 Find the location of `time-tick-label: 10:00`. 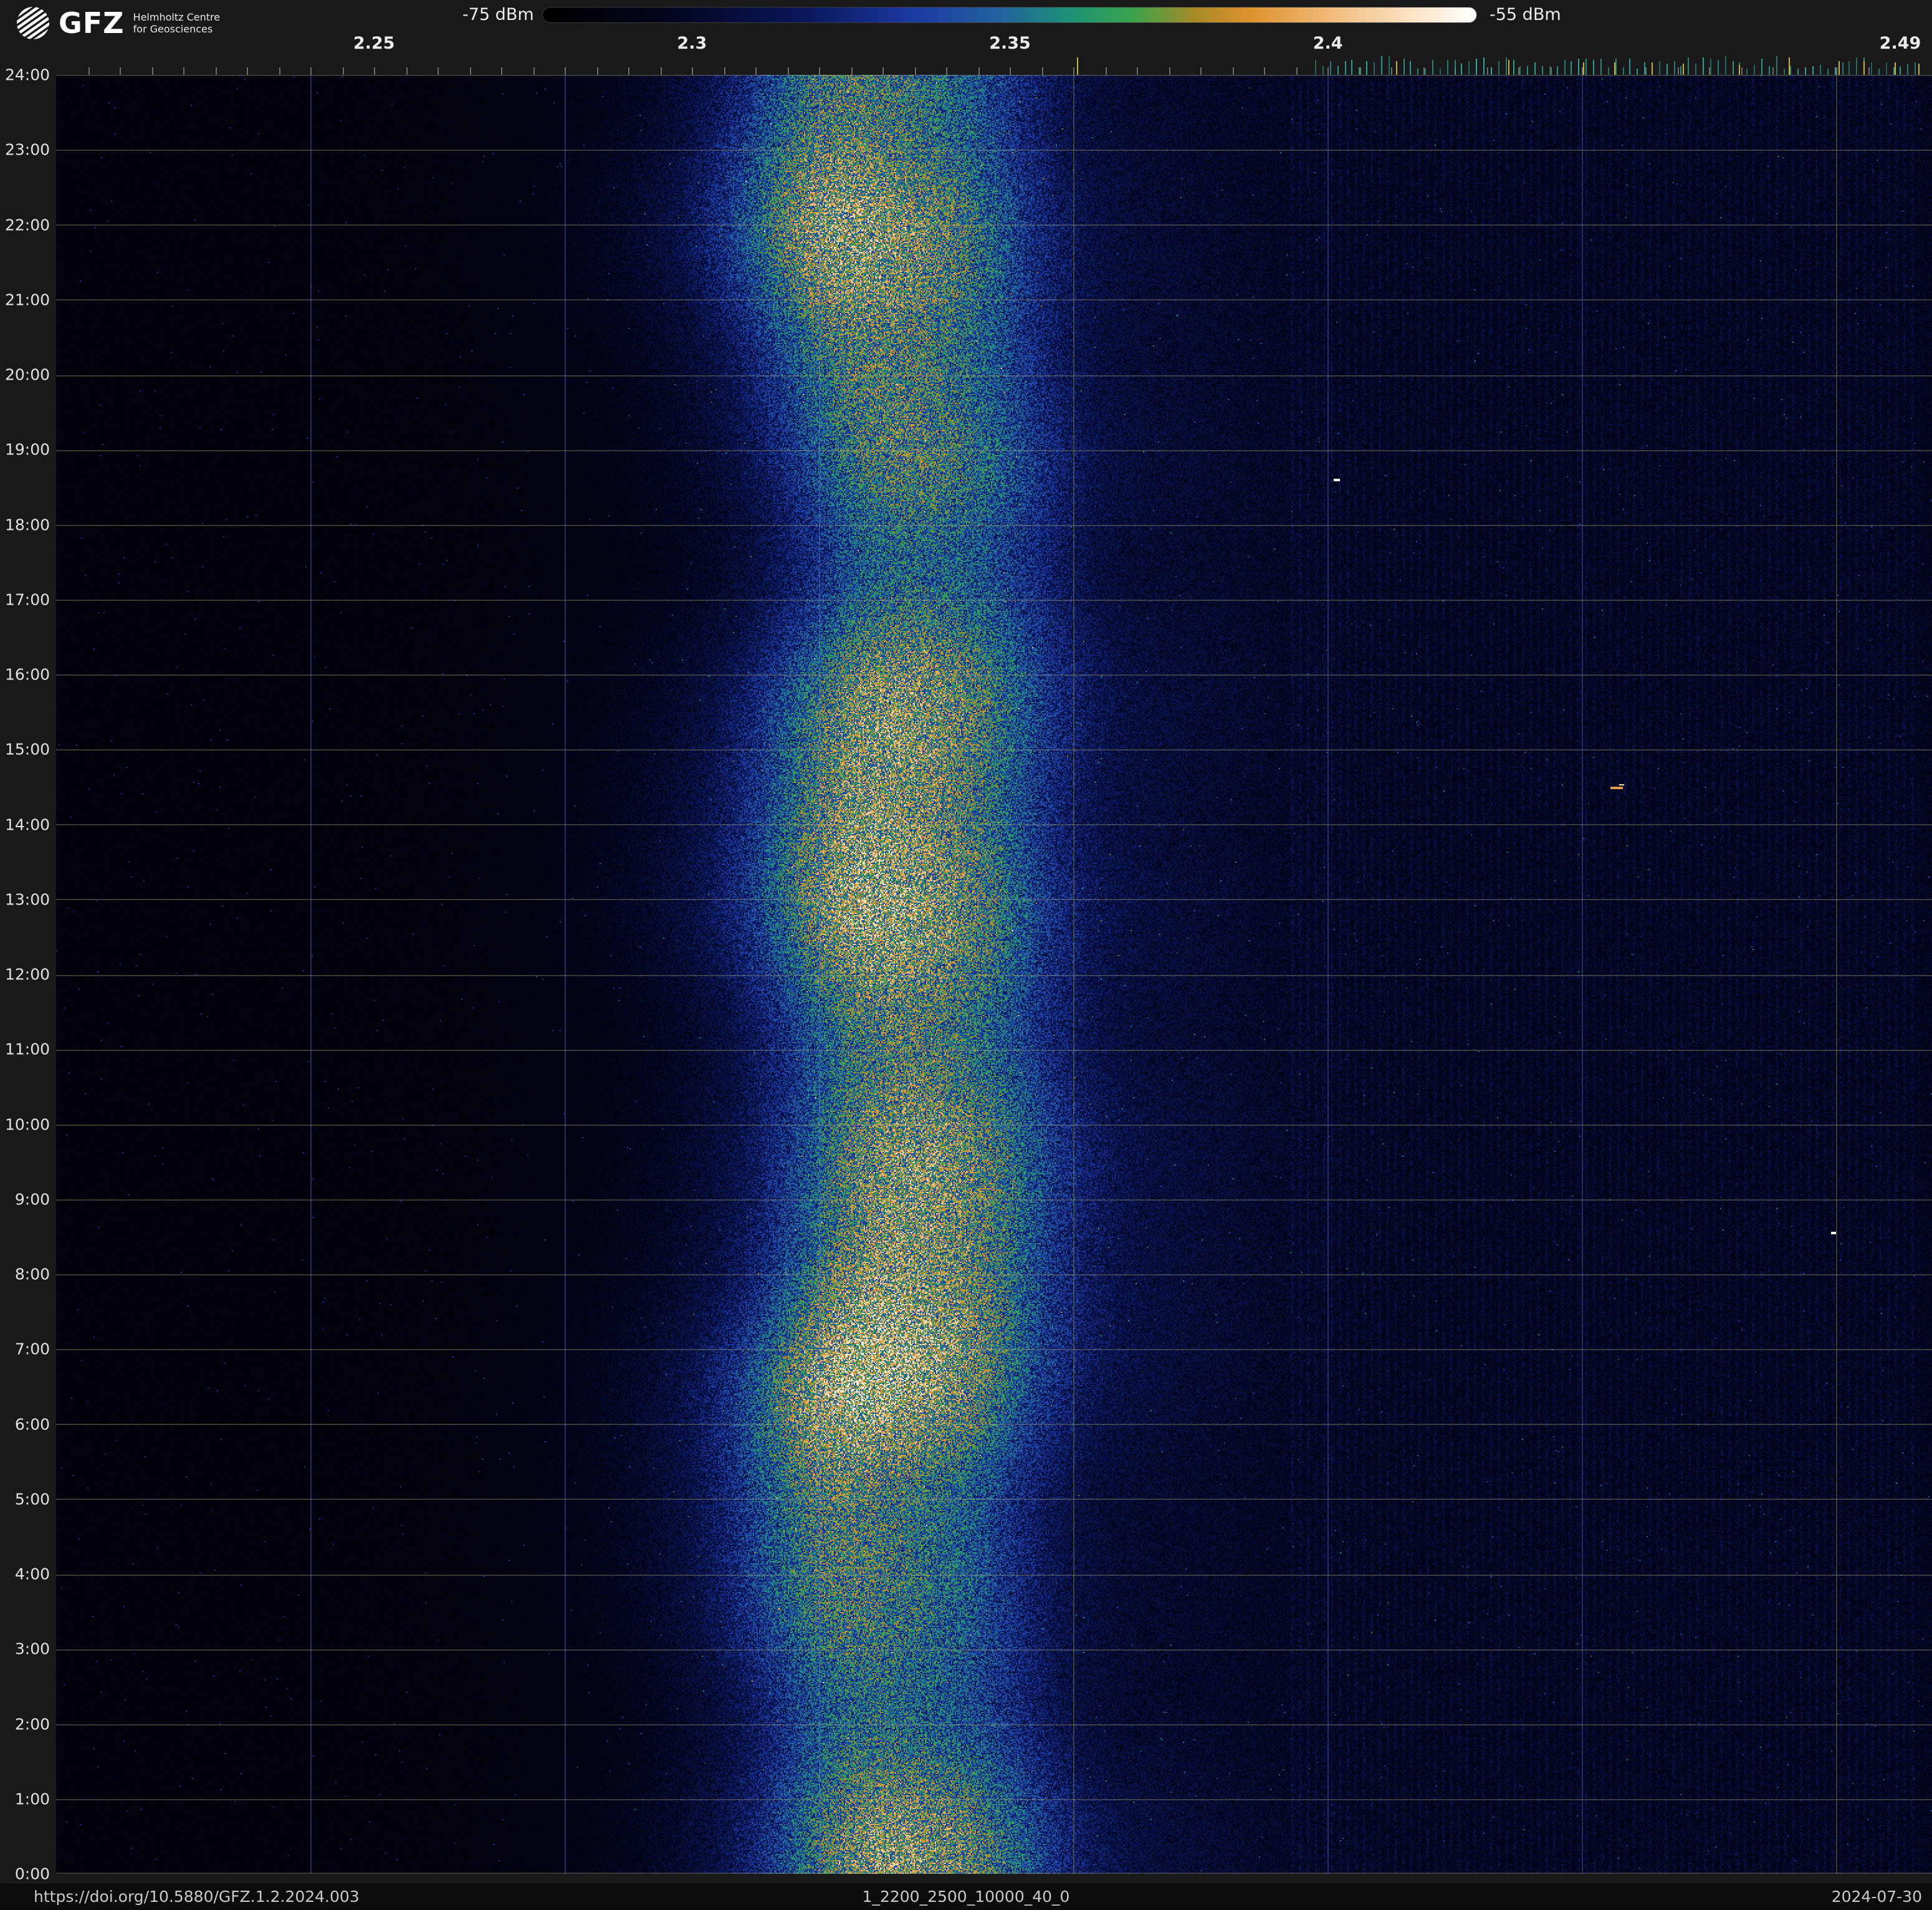

time-tick-label: 10:00 is located at coordinates (27, 1124).